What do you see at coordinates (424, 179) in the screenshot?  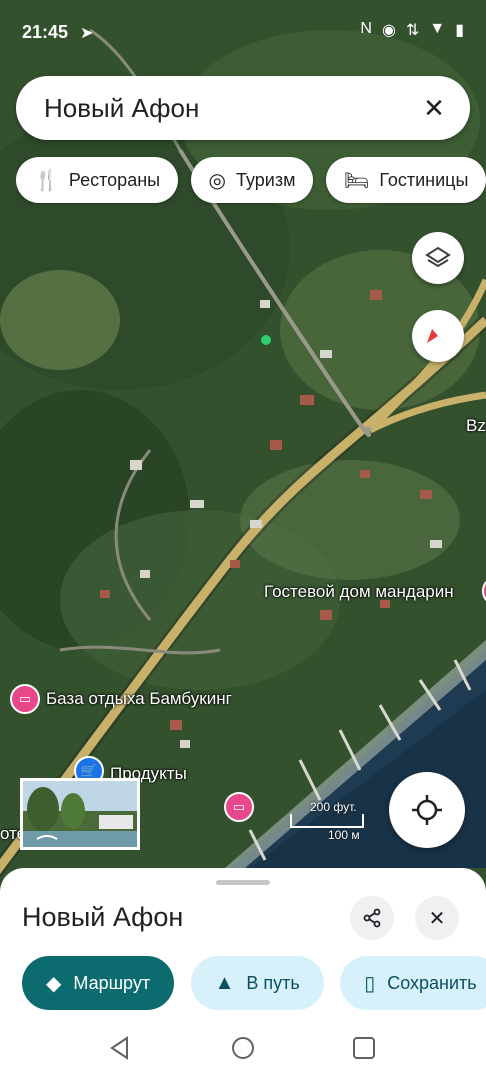 I see `chip-label: Гостиницы` at bounding box center [424, 179].